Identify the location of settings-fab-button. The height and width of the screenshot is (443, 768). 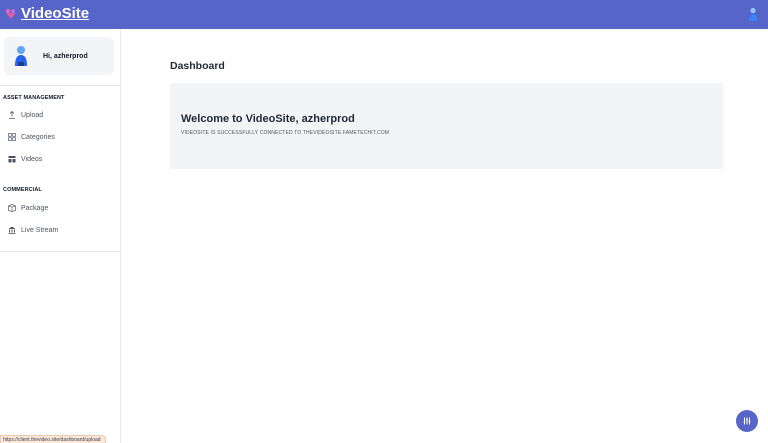
(747, 421).